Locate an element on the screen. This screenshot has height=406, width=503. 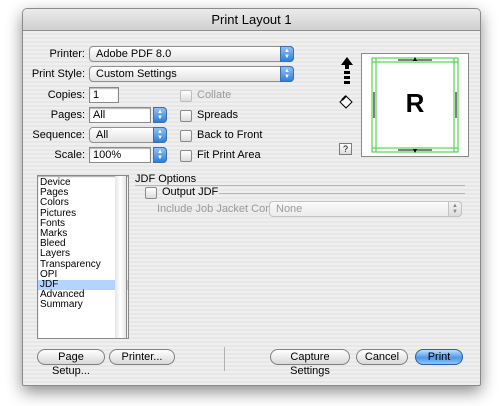
portrait-arrow-icon is located at coordinates (347, 72).